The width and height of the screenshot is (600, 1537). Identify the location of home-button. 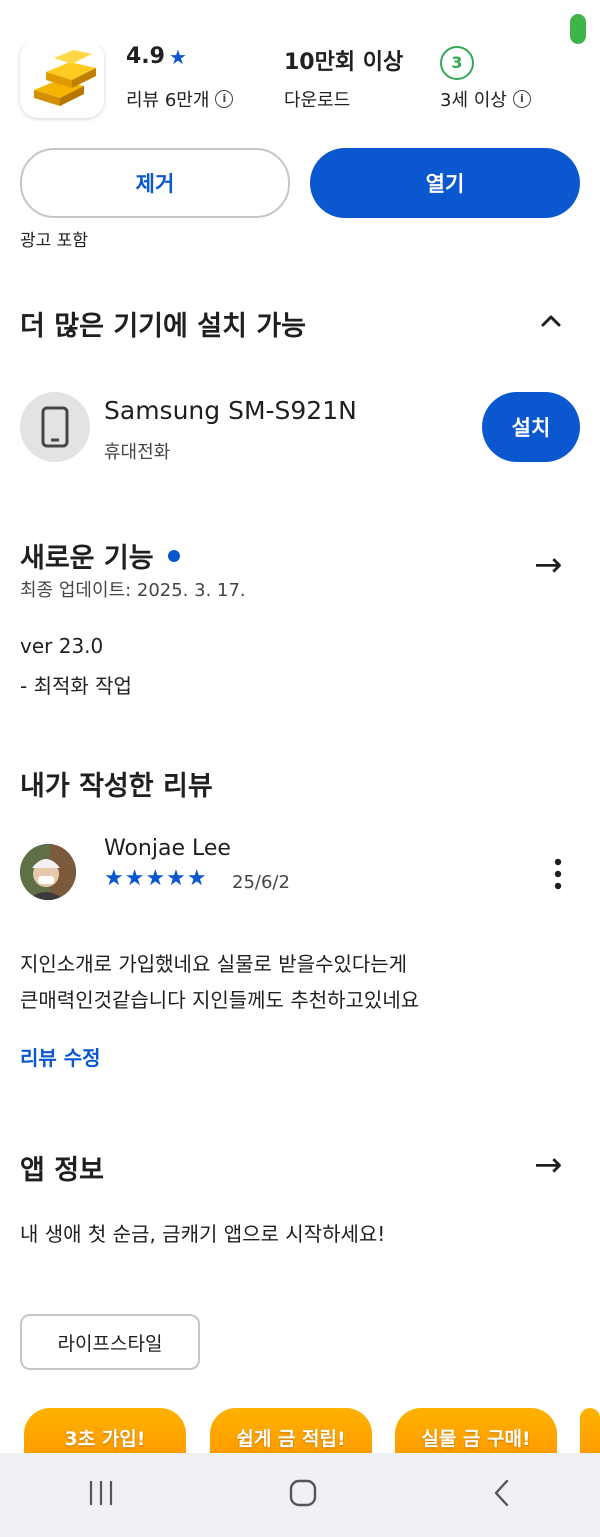
(303, 1495).